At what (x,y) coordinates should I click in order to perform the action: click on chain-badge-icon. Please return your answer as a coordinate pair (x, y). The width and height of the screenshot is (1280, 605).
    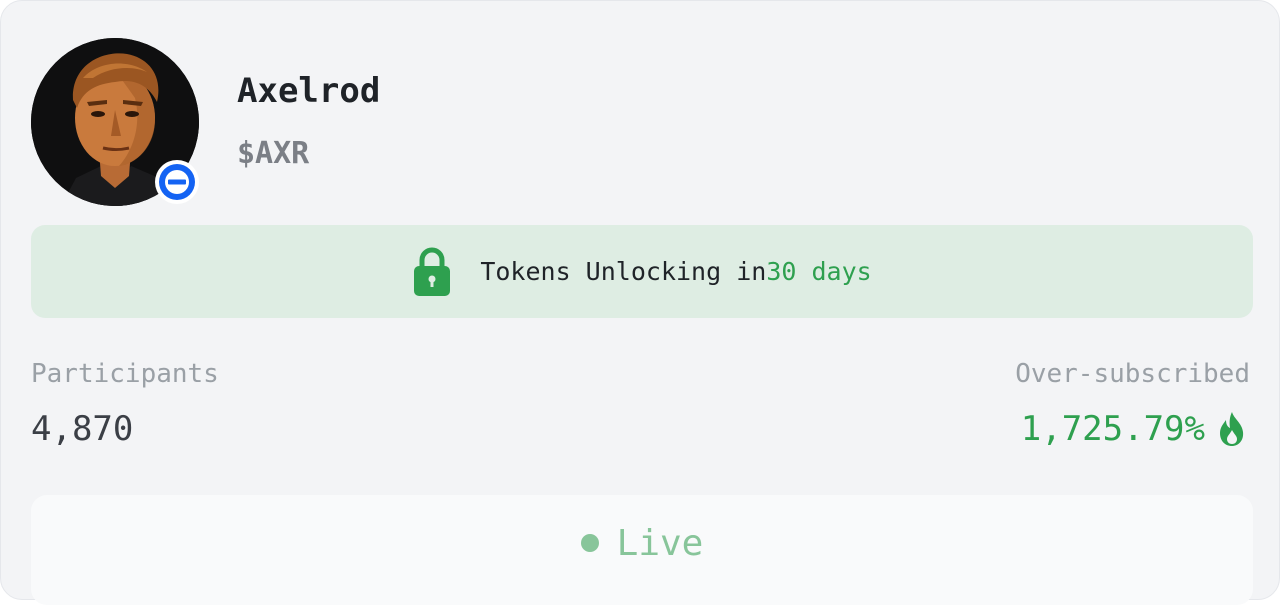
    Looking at the image, I should click on (177, 182).